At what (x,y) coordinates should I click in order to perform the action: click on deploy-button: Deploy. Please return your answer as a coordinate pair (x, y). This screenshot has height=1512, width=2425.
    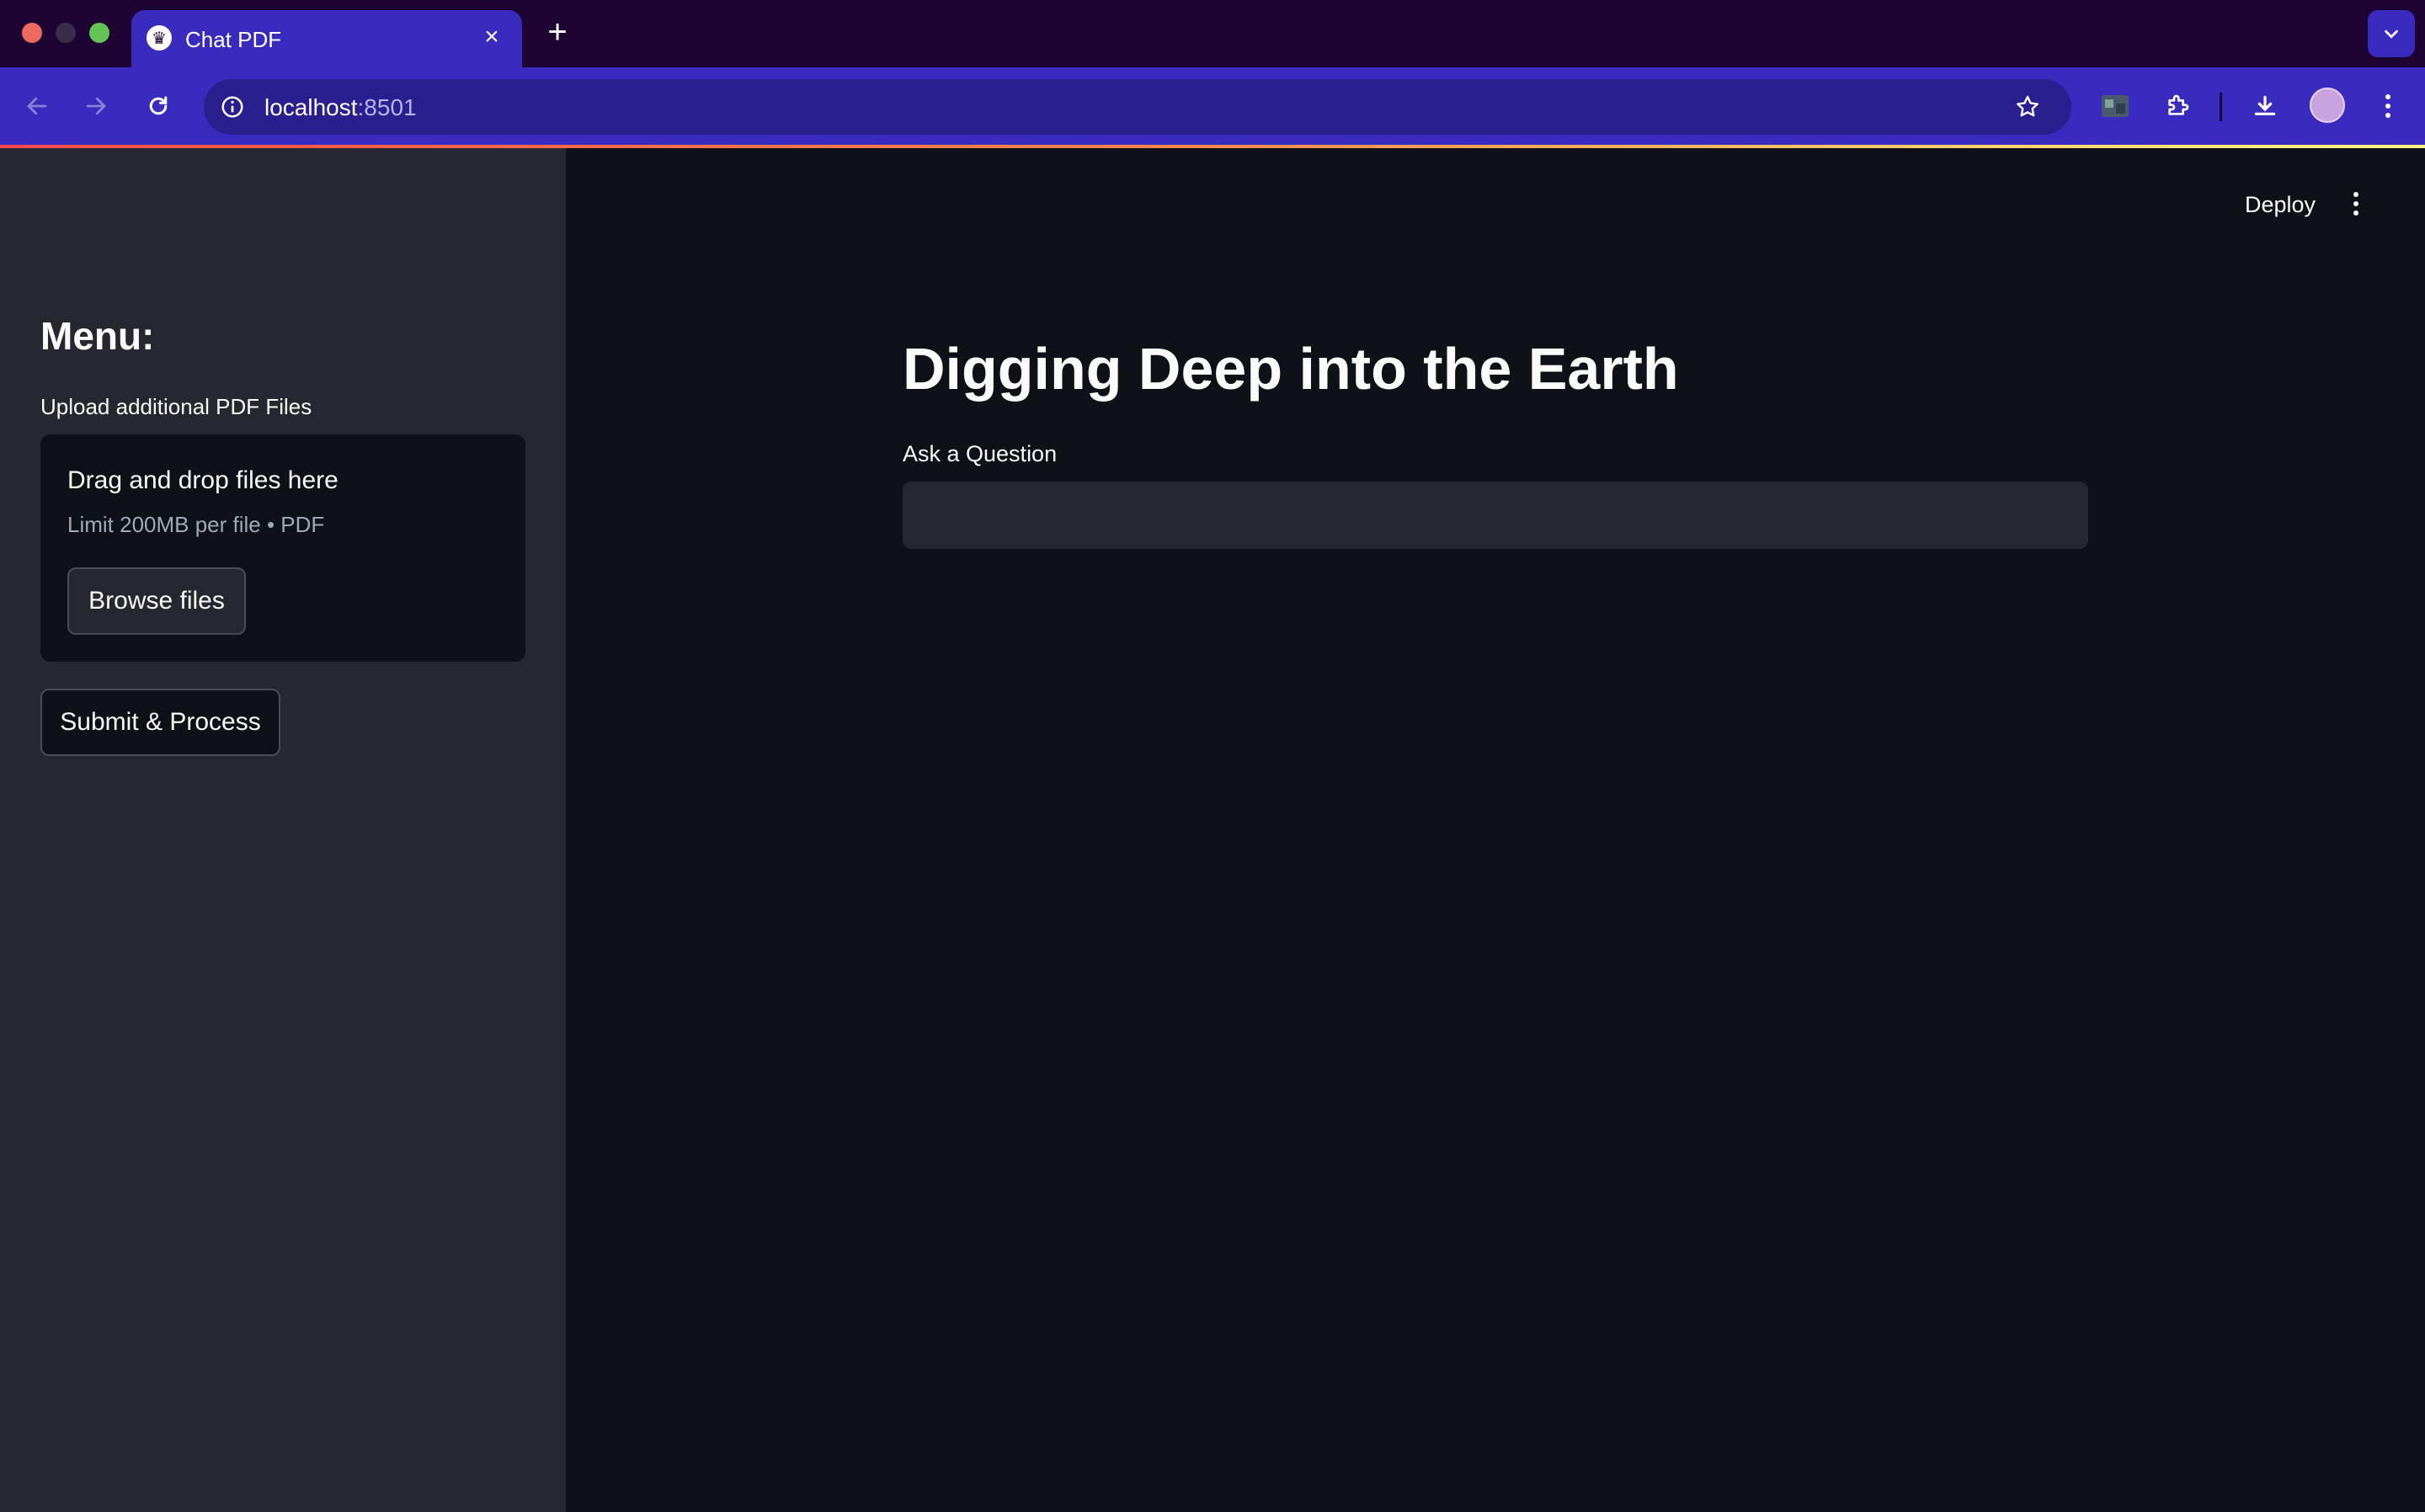
    Looking at the image, I should click on (2280, 205).